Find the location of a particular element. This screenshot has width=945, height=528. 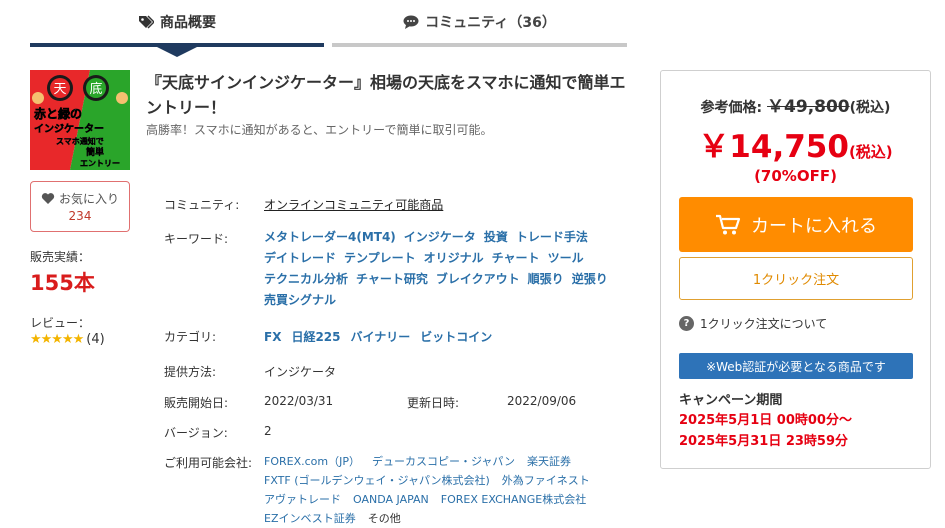

sale-price: ￥14,750(税込) is located at coordinates (795, 143).